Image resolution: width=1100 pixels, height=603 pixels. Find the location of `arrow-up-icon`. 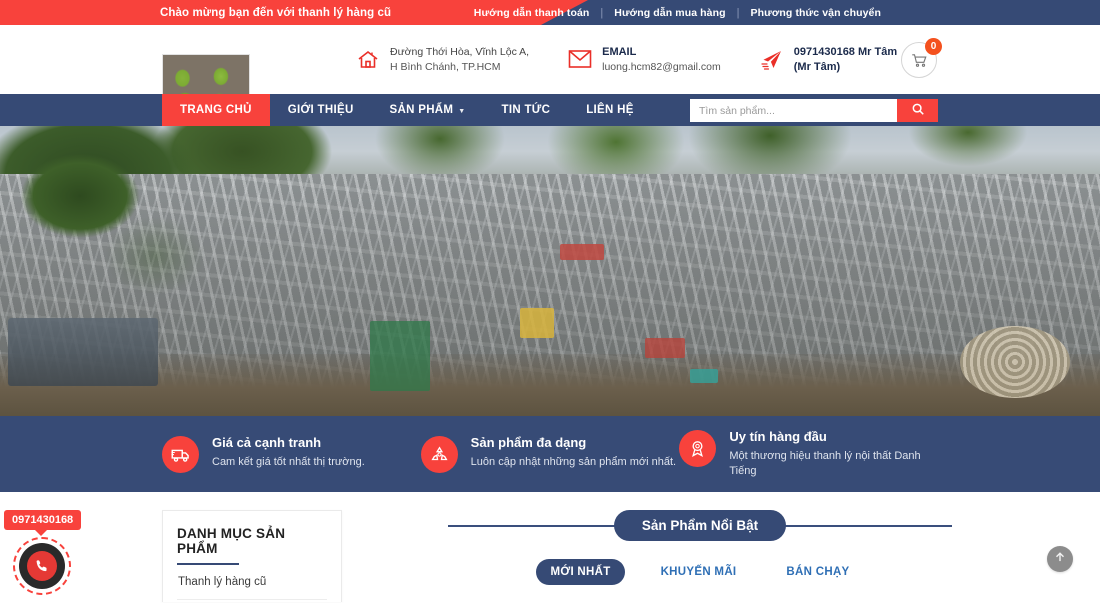

arrow-up-icon is located at coordinates (1060, 559).